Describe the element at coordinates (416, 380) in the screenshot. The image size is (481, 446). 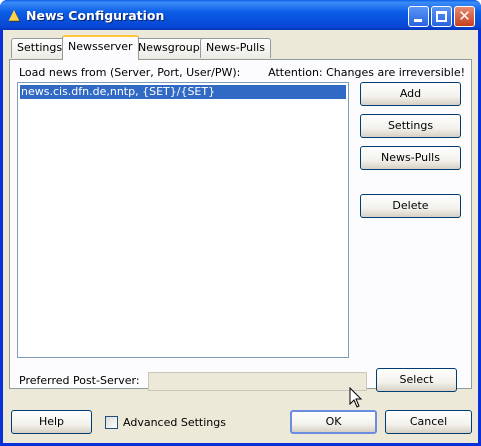
I see `select-button: Select` at that location.